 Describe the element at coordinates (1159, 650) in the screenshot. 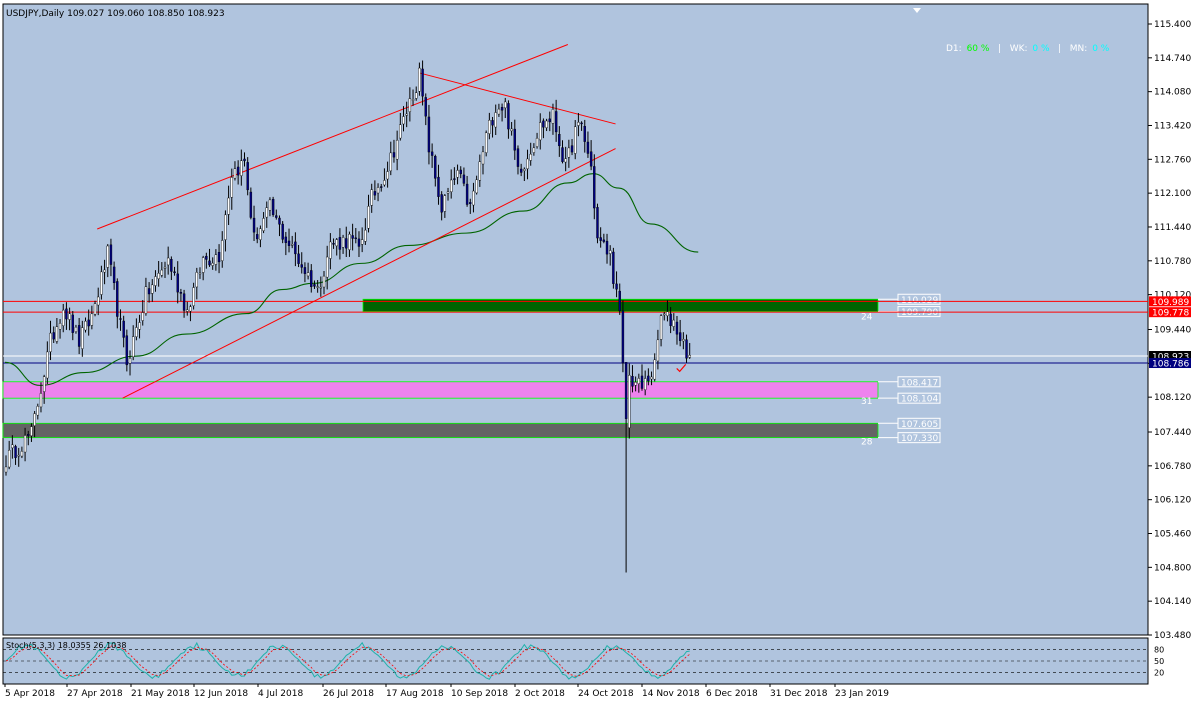

I see `stochastic-level-label: 80` at that location.